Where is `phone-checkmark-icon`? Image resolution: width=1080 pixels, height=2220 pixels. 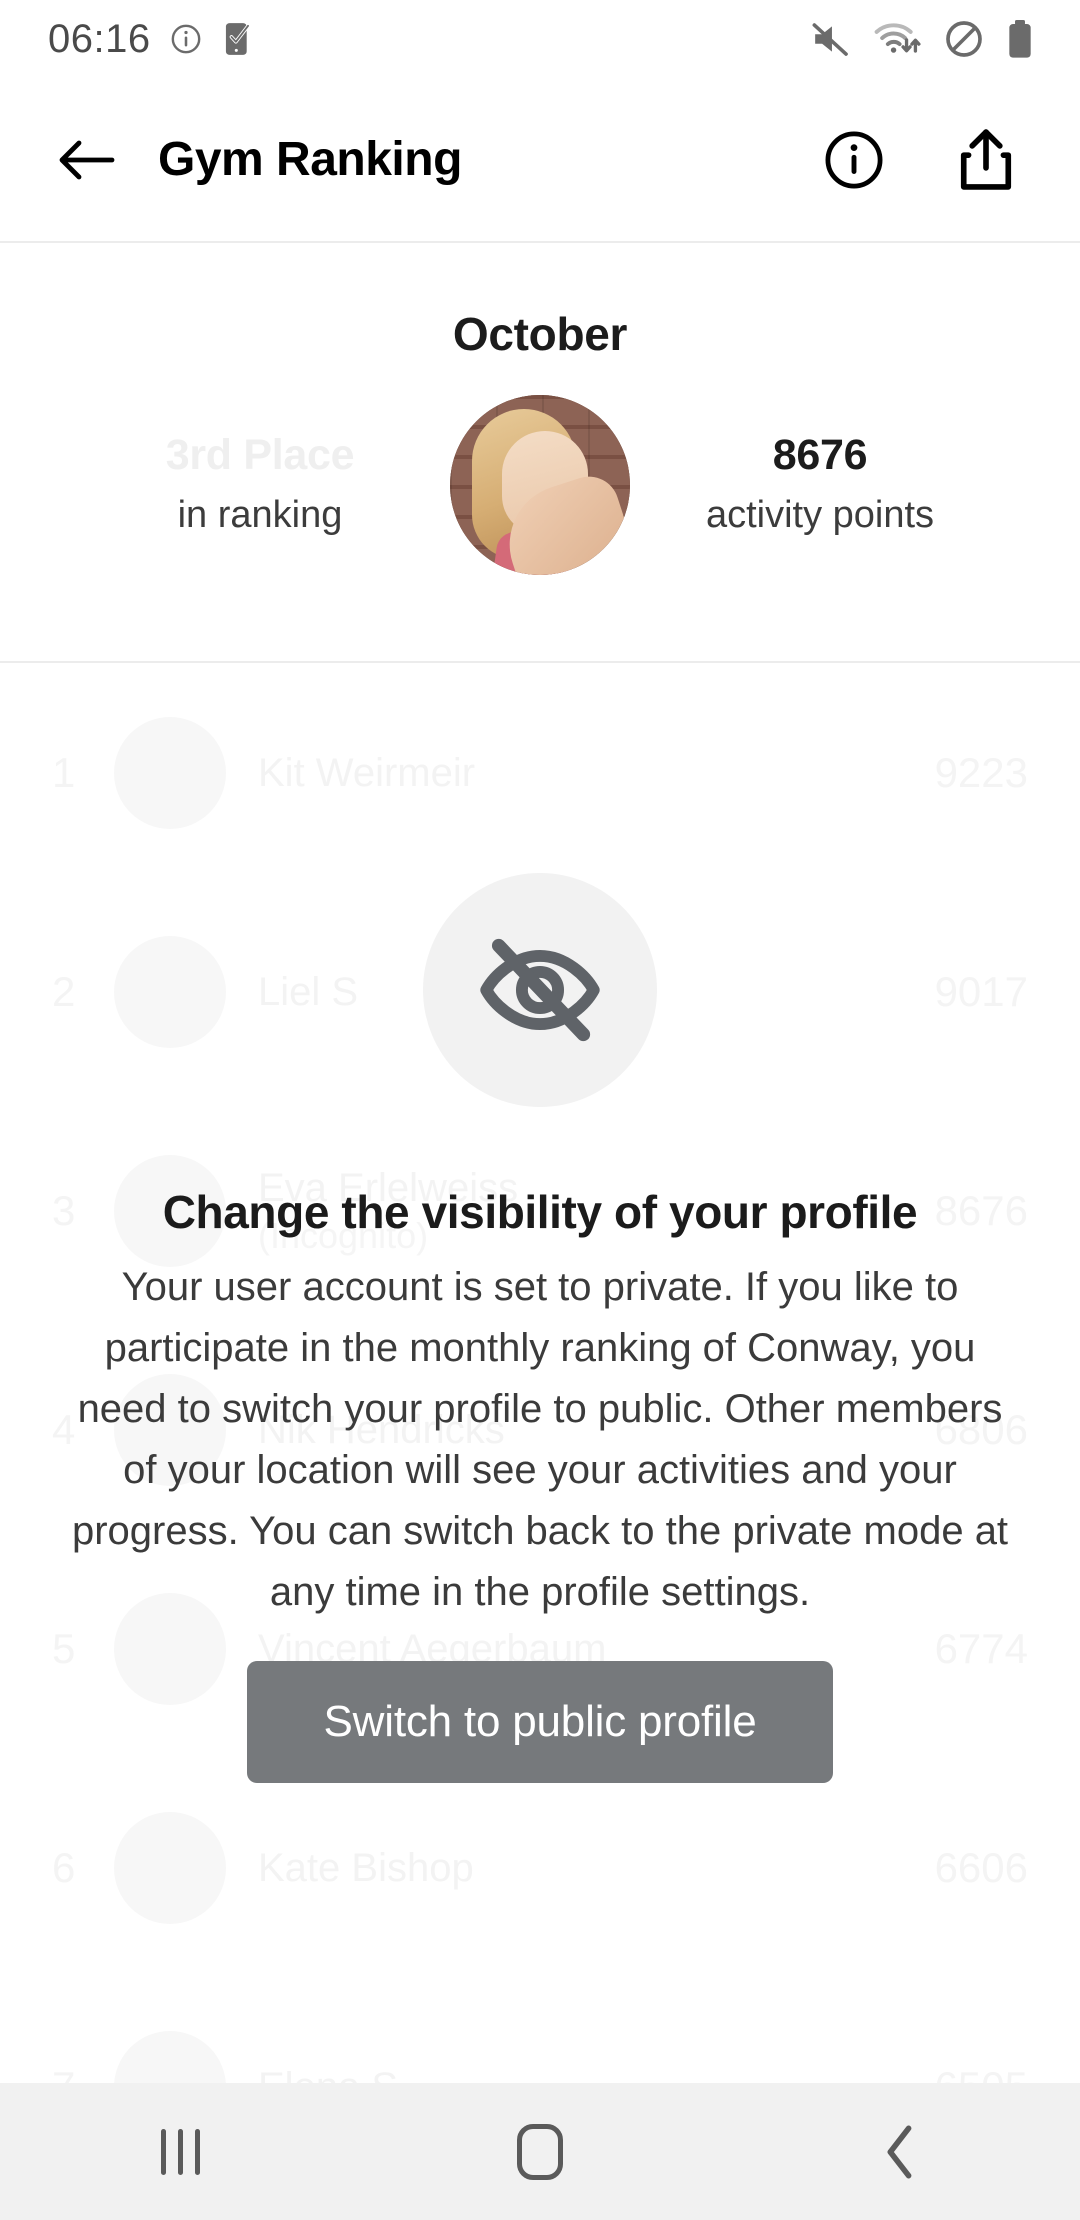 phone-checkmark-icon is located at coordinates (237, 39).